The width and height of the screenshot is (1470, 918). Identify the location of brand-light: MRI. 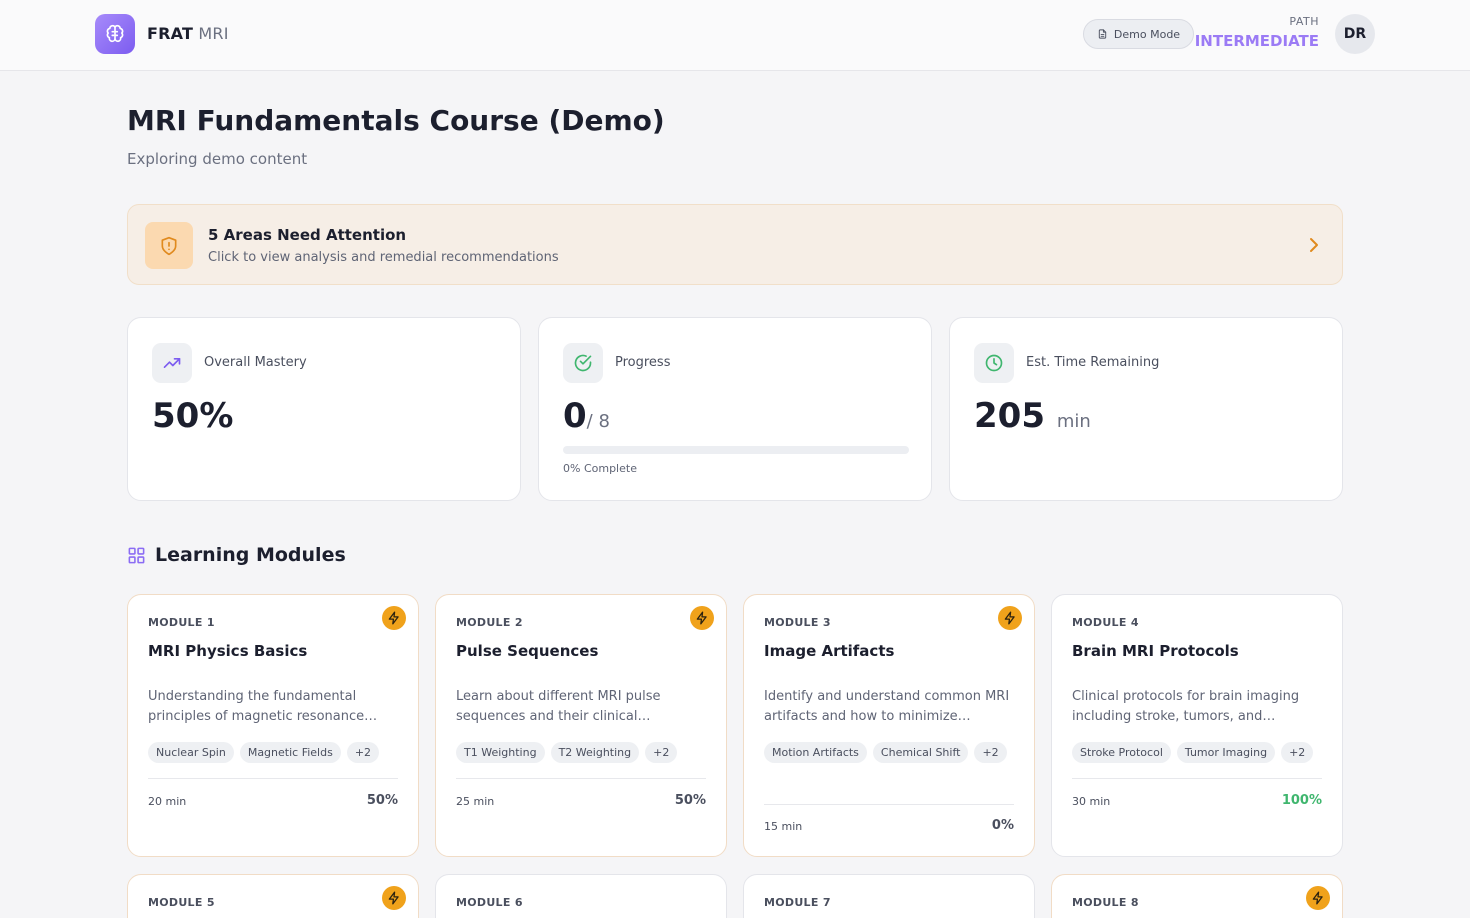
(213, 33).